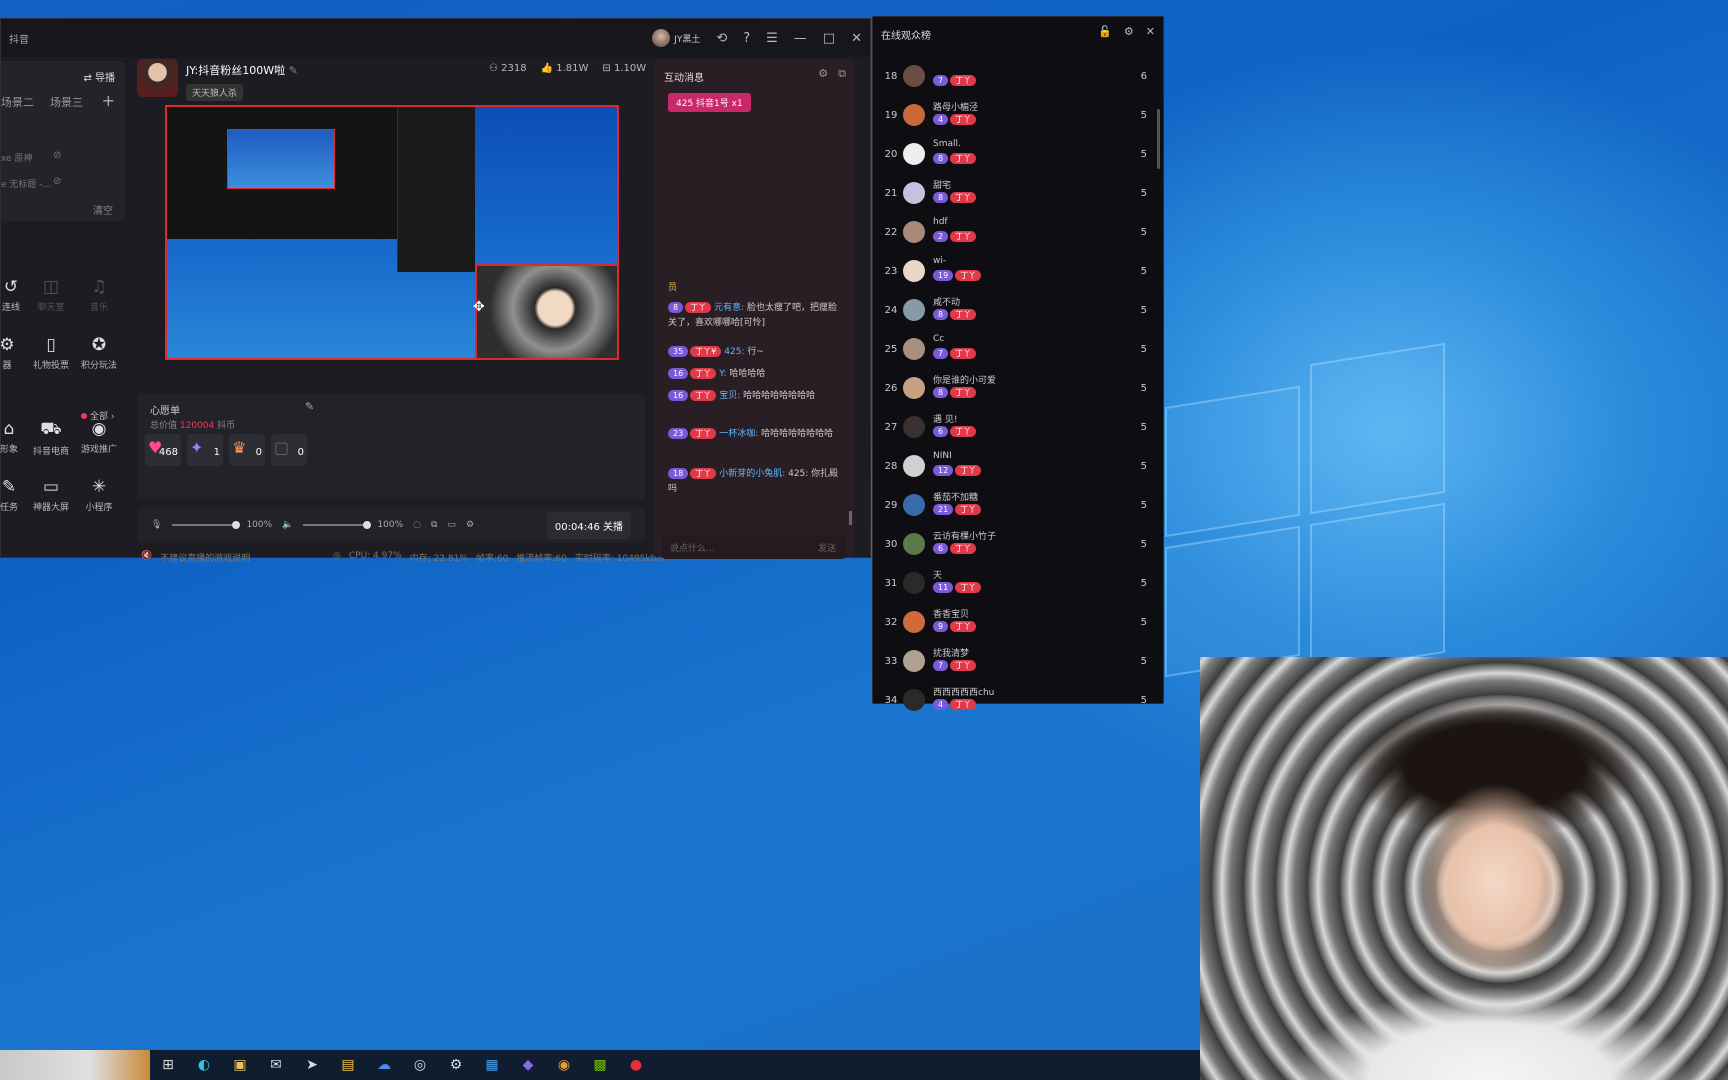  Describe the element at coordinates (850, 518) in the screenshot. I see `chat-scrollbar` at that location.